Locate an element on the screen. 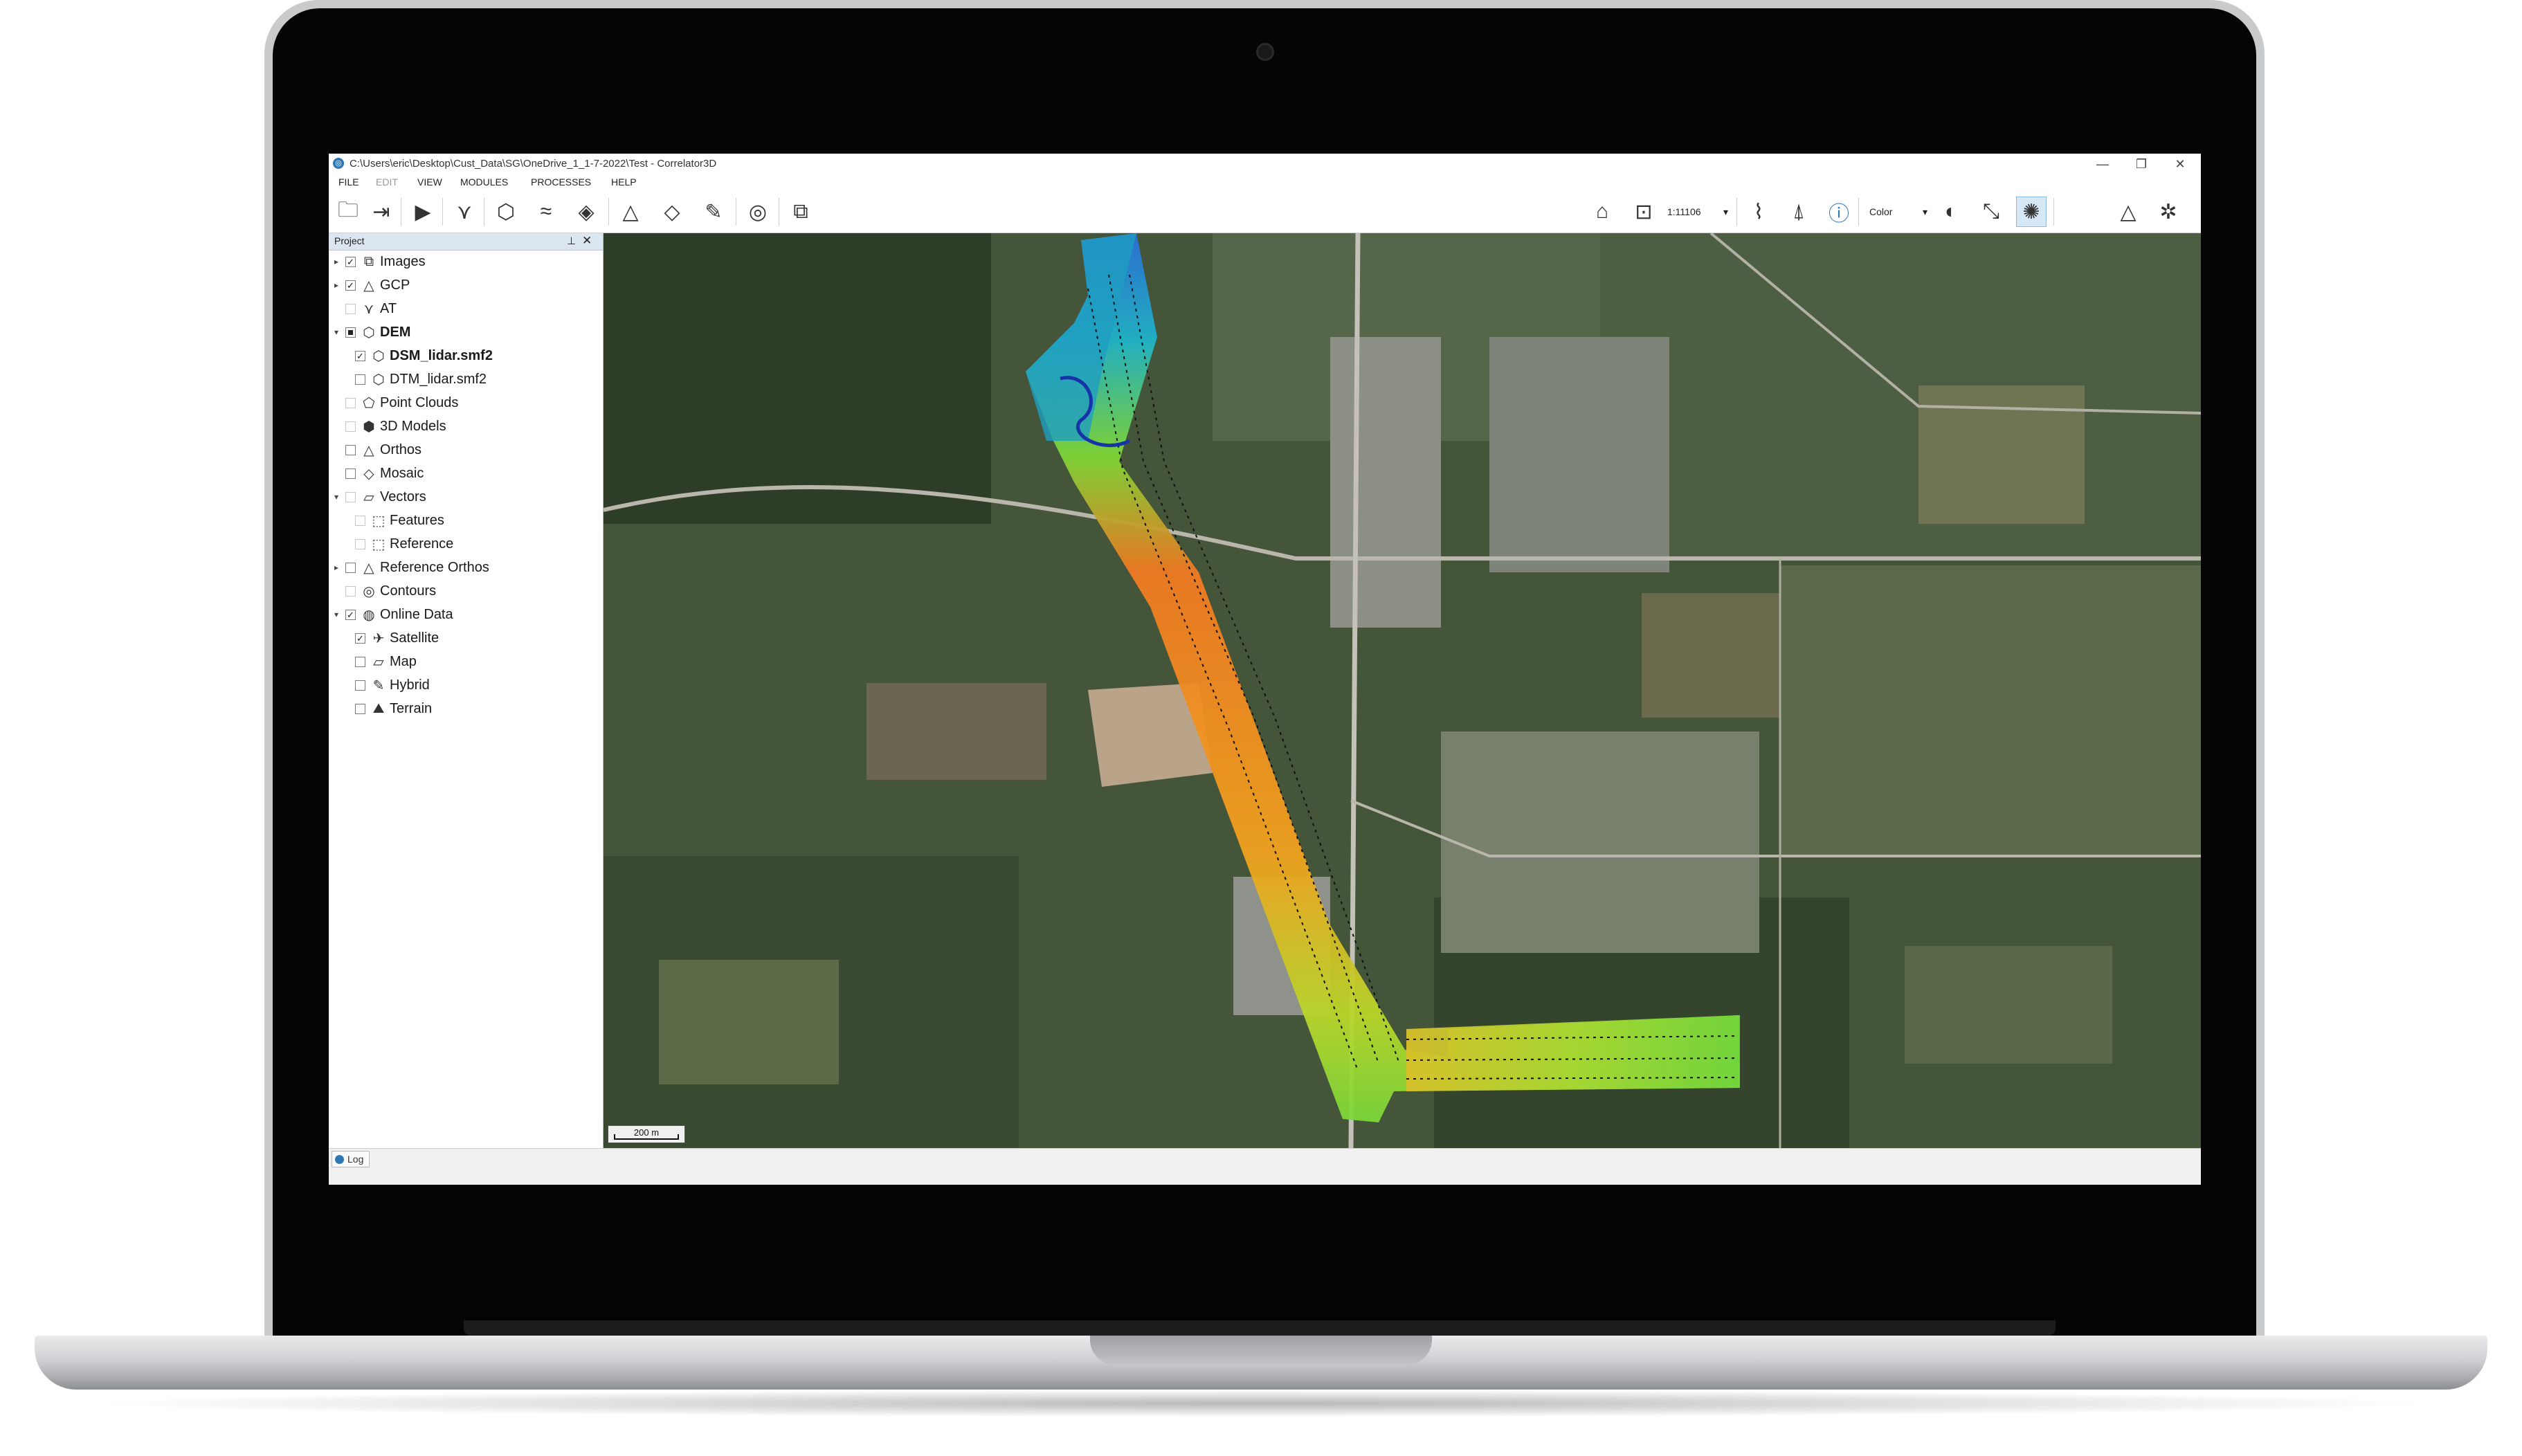 This screenshot has width=2522, height=1456. tree-label: Map is located at coordinates (403, 661).